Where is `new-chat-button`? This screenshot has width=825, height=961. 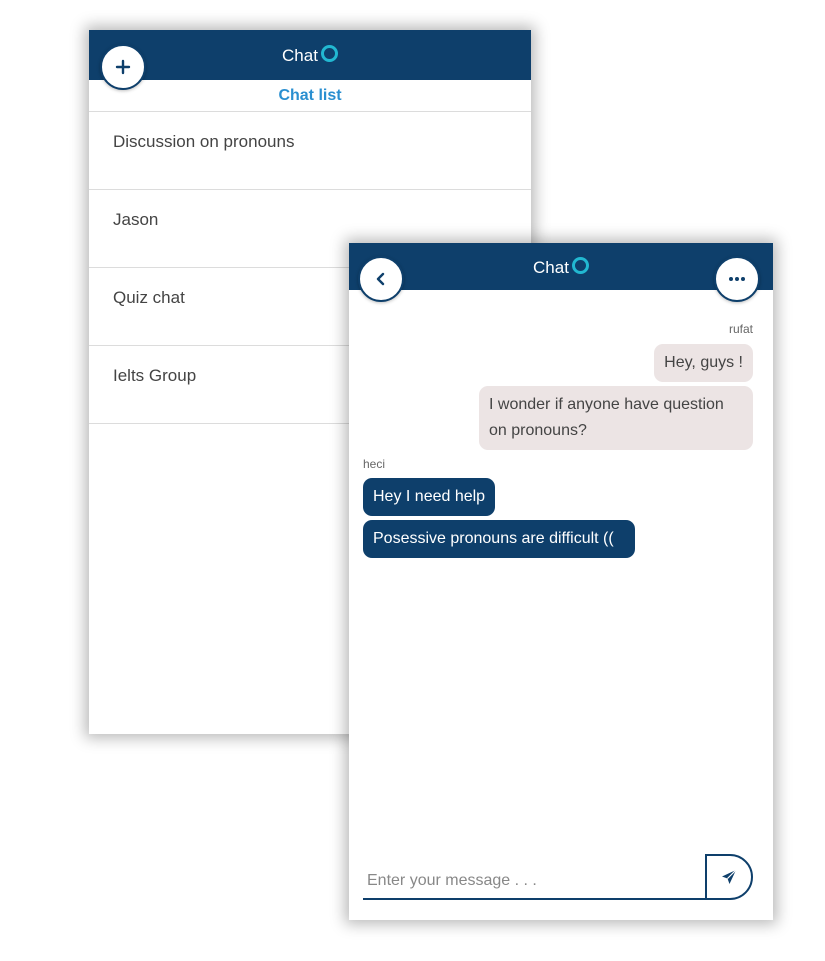
new-chat-button is located at coordinates (123, 67).